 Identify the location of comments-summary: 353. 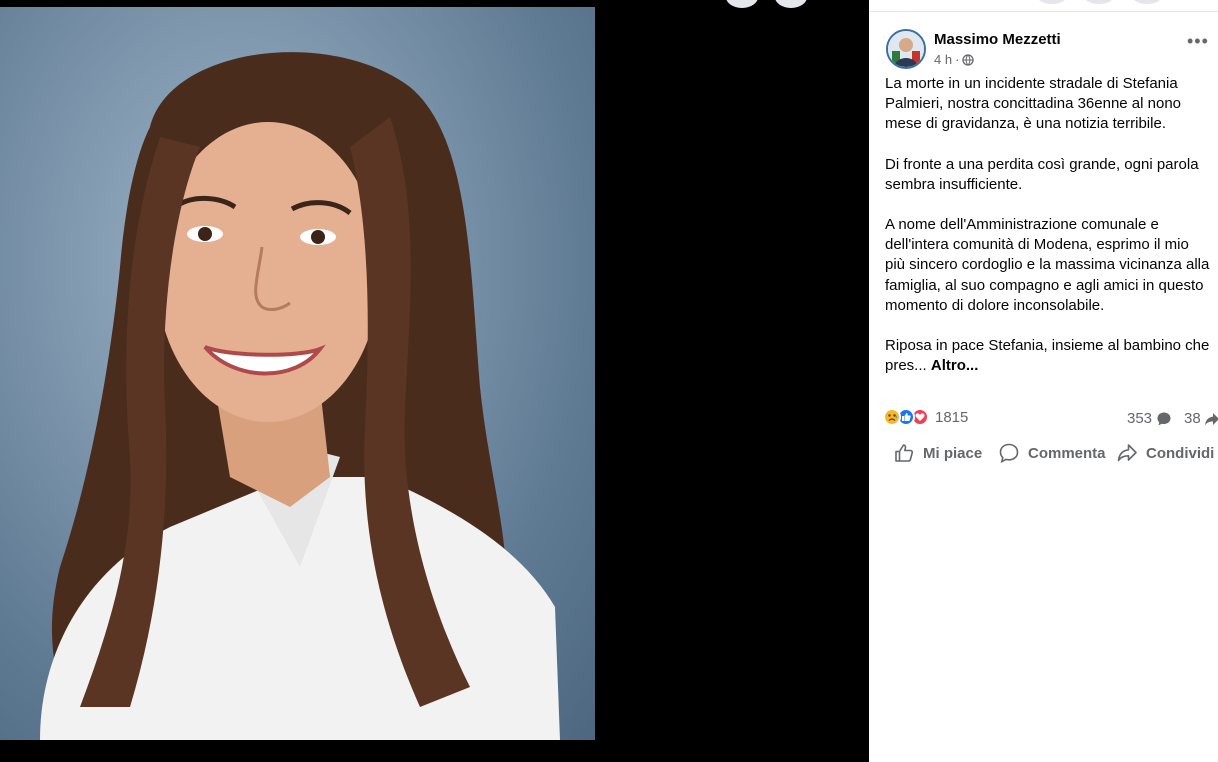
(1149, 418).